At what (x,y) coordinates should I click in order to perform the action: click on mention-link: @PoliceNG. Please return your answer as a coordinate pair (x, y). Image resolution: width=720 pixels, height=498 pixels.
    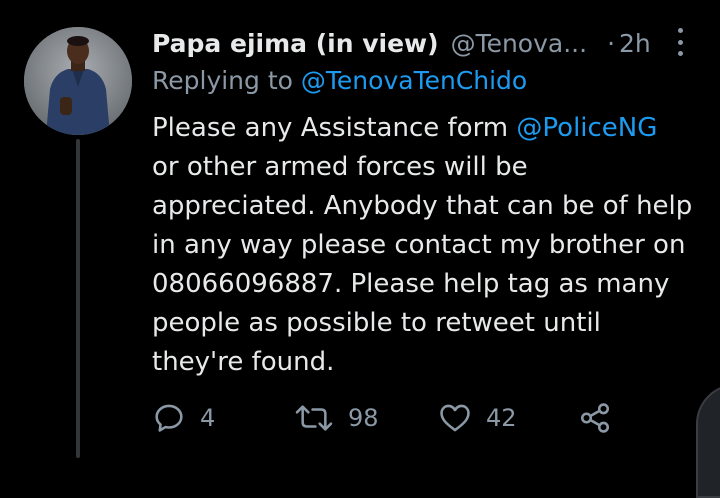
    Looking at the image, I should click on (586, 128).